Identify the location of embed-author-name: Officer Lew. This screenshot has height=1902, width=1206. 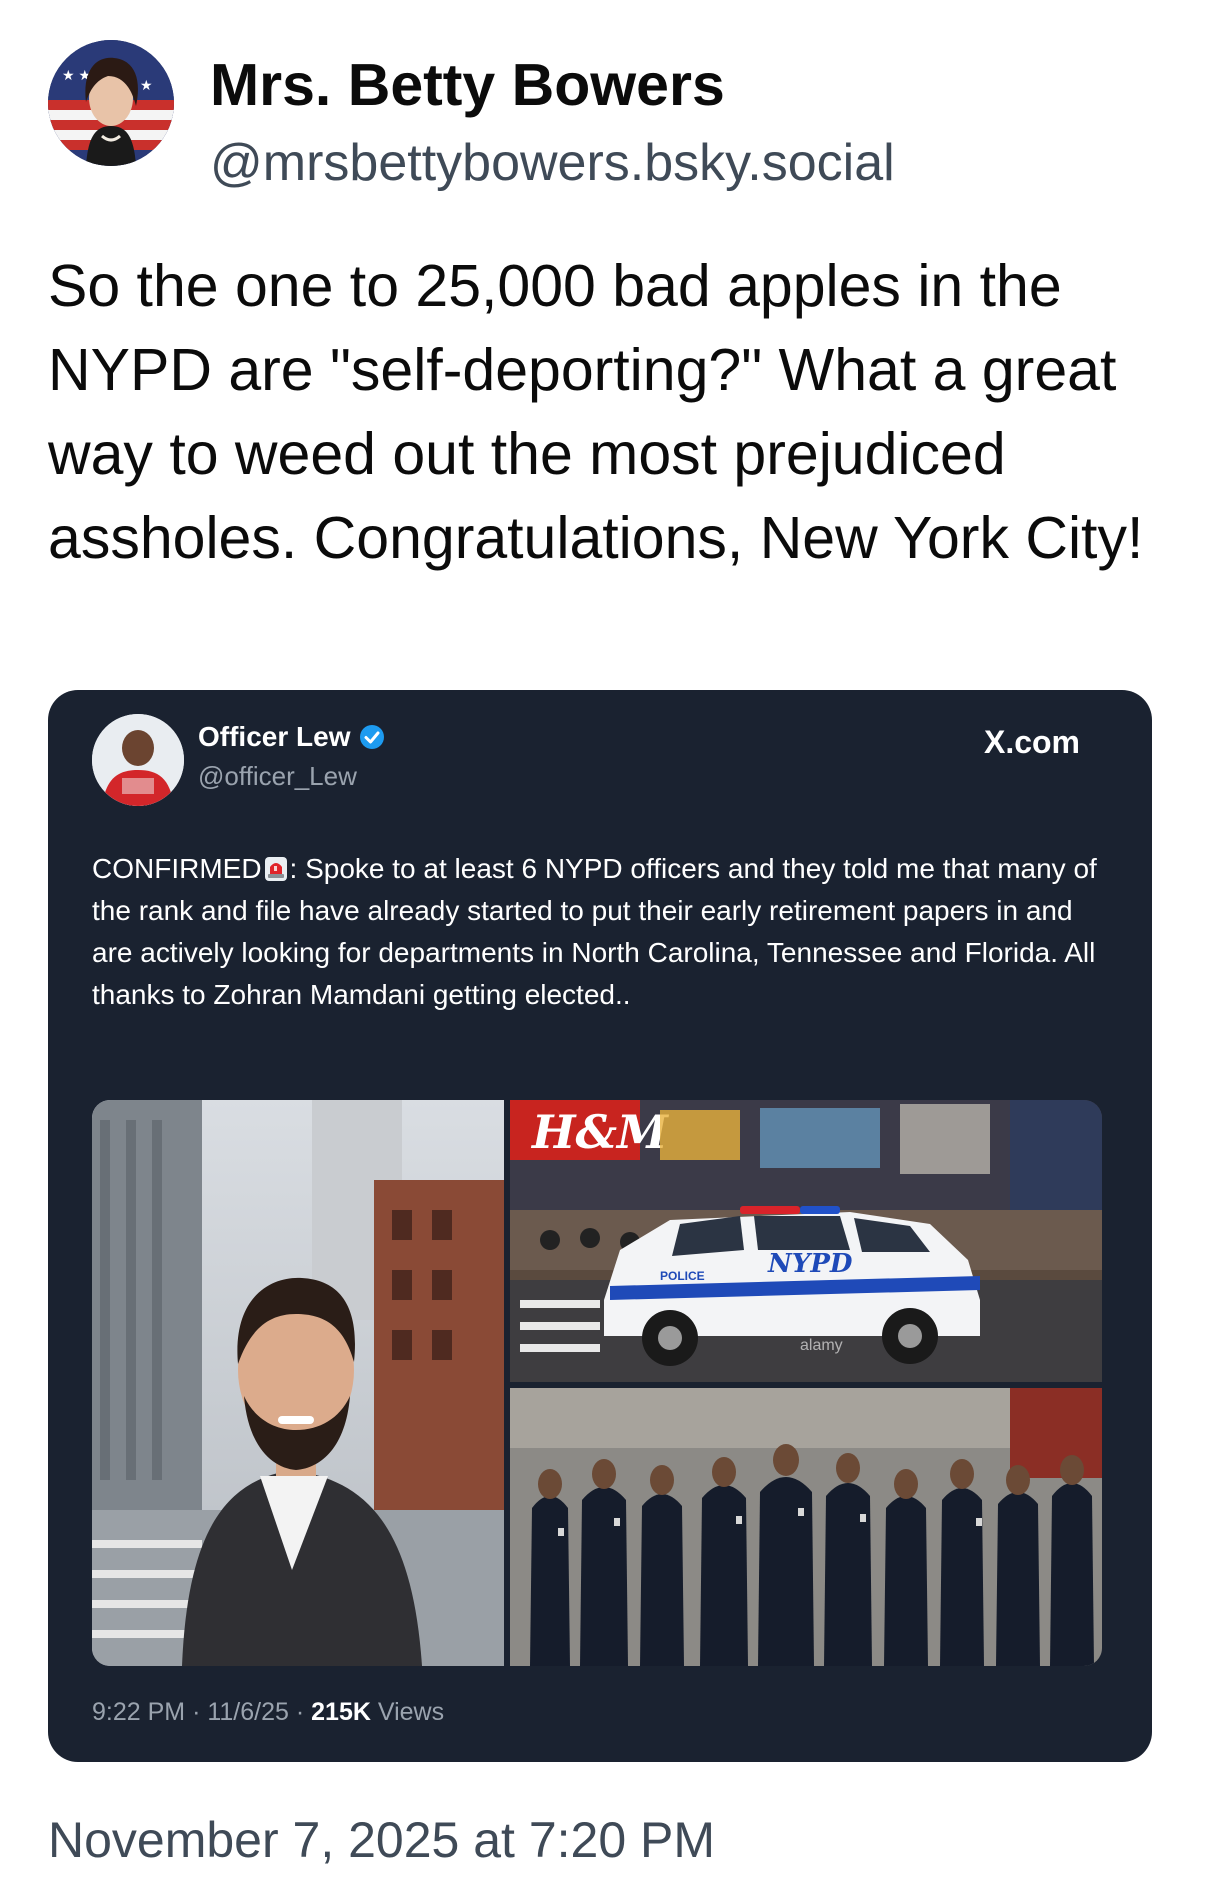
(274, 737).